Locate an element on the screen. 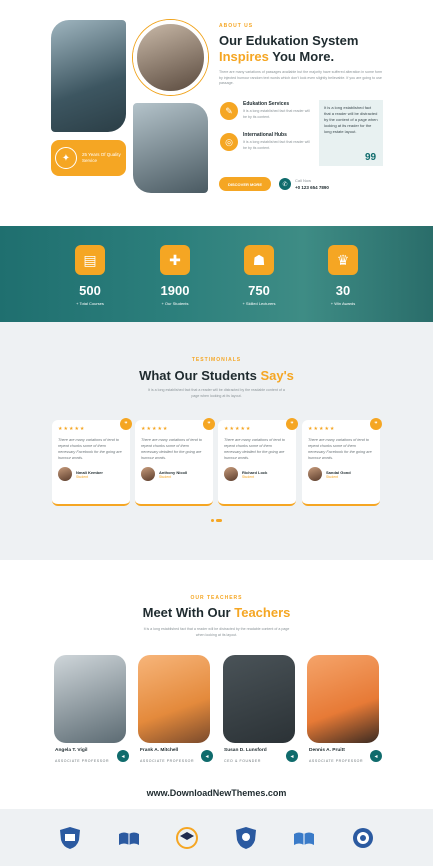 This screenshot has height=866, width=433. discover-more-button: DISCOVER MORE is located at coordinates (245, 184).